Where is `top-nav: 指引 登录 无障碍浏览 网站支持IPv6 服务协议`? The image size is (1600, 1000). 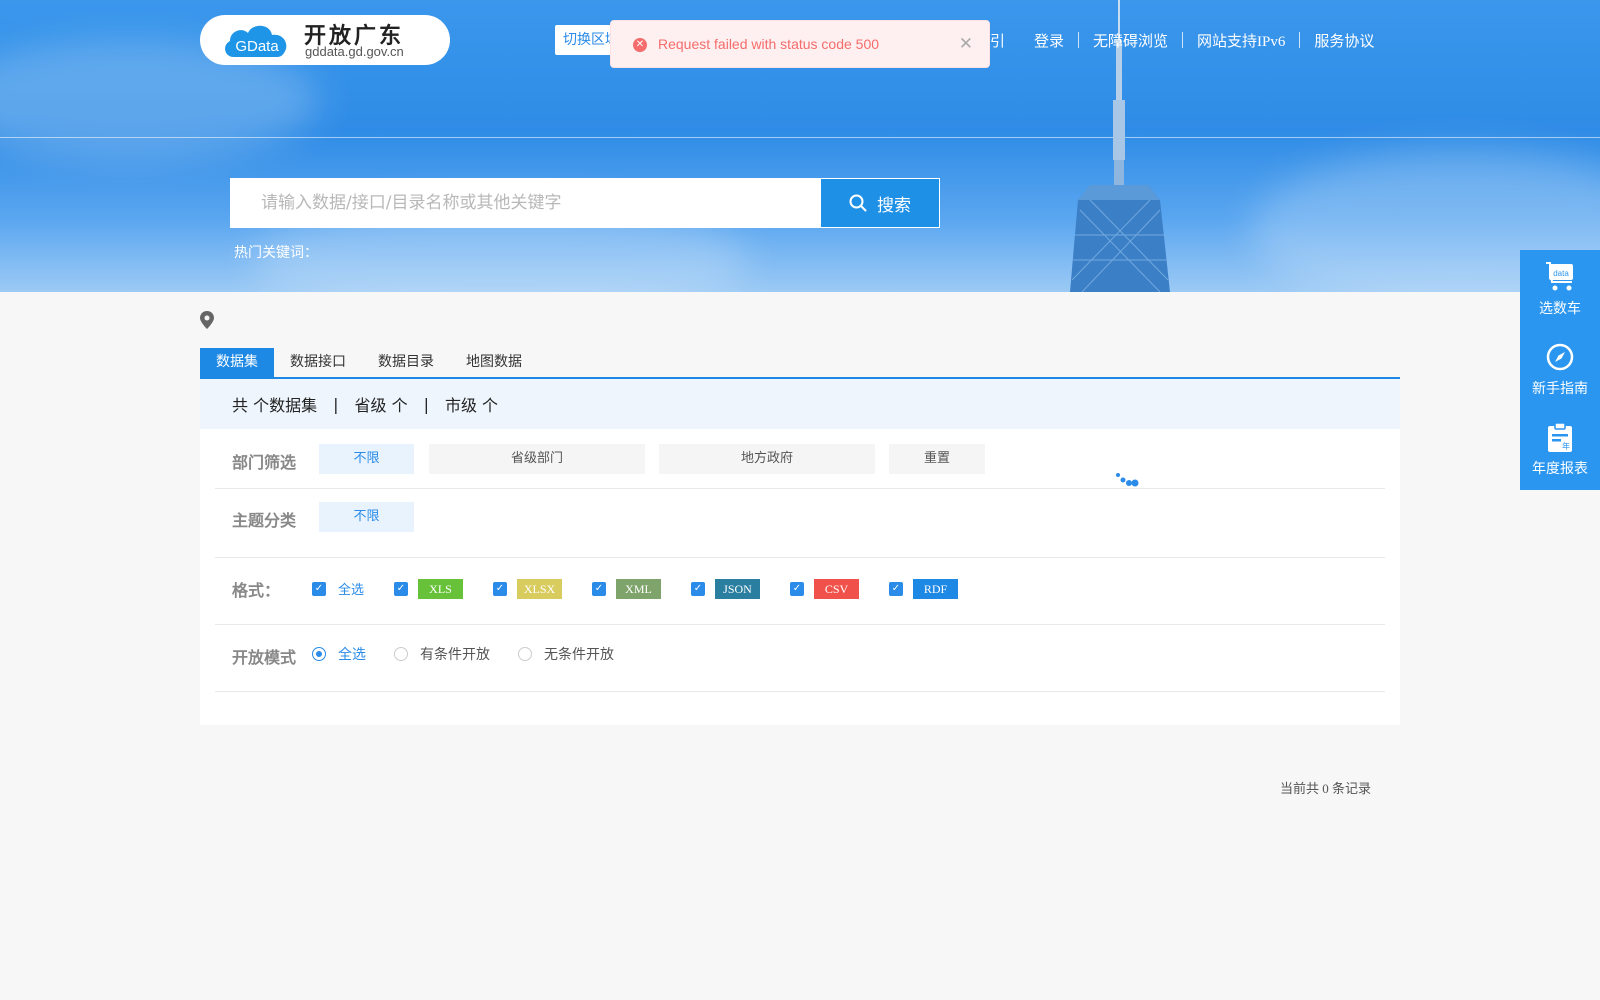 top-nav: 指引 登录 无障碍浏览 网站支持IPv6 服务协议 is located at coordinates (1174, 40).